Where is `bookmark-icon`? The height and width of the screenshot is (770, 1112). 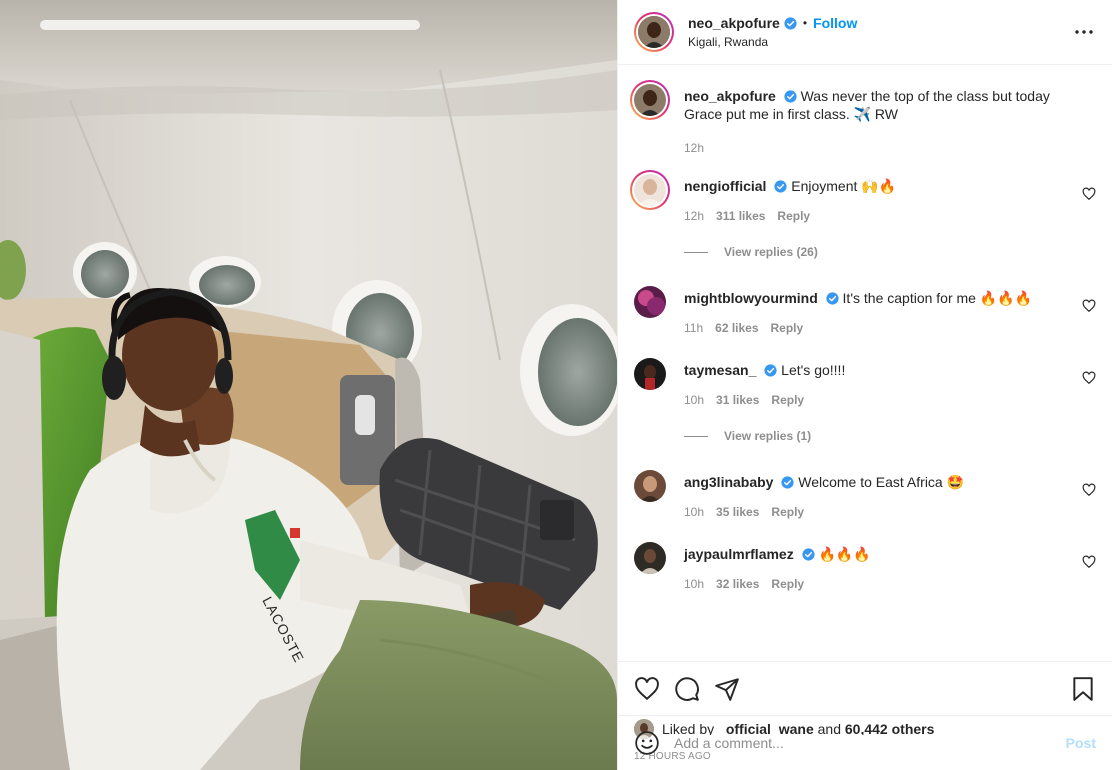 bookmark-icon is located at coordinates (1083, 689).